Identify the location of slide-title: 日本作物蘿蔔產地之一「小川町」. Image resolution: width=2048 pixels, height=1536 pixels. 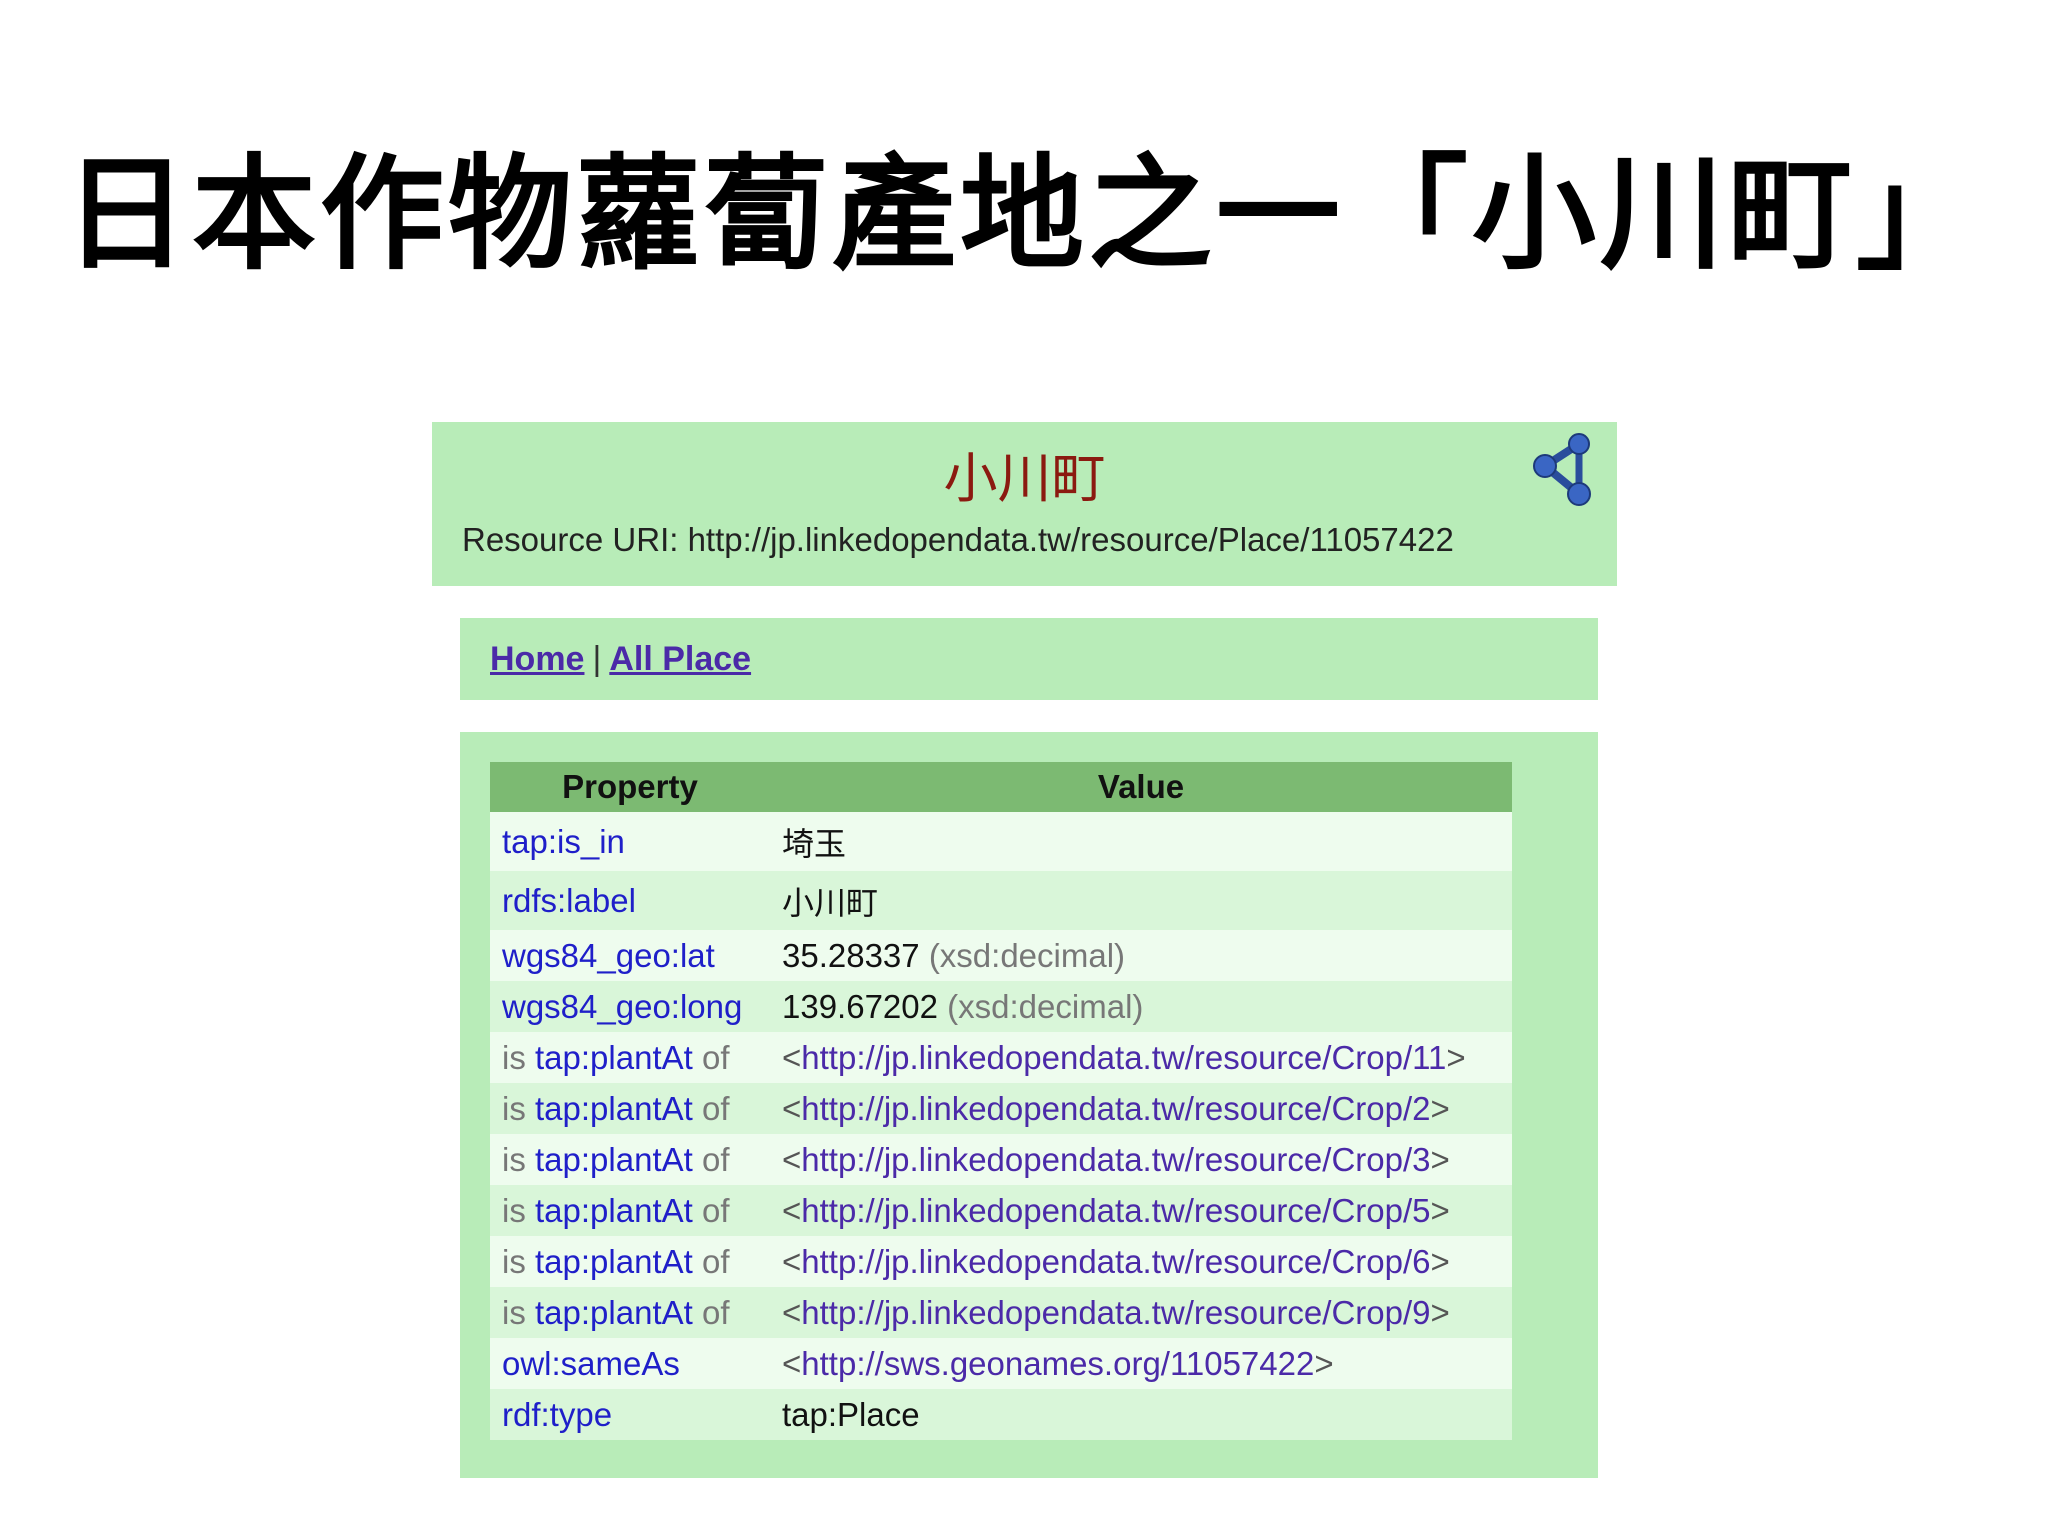
(1023, 215).